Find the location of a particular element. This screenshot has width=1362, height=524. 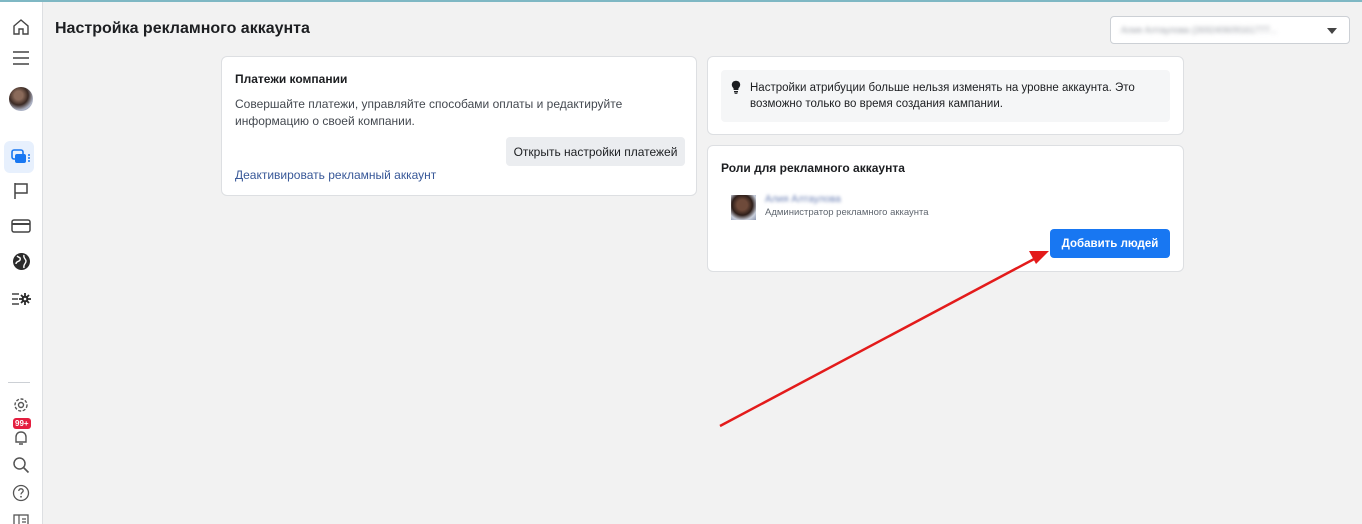

caret-down-icon is located at coordinates (1332, 31).